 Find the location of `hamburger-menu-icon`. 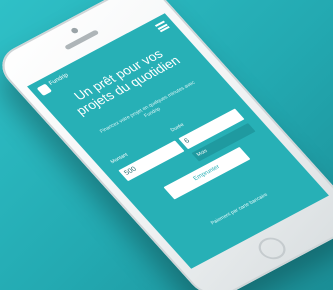

hamburger-menu-icon is located at coordinates (162, 26).